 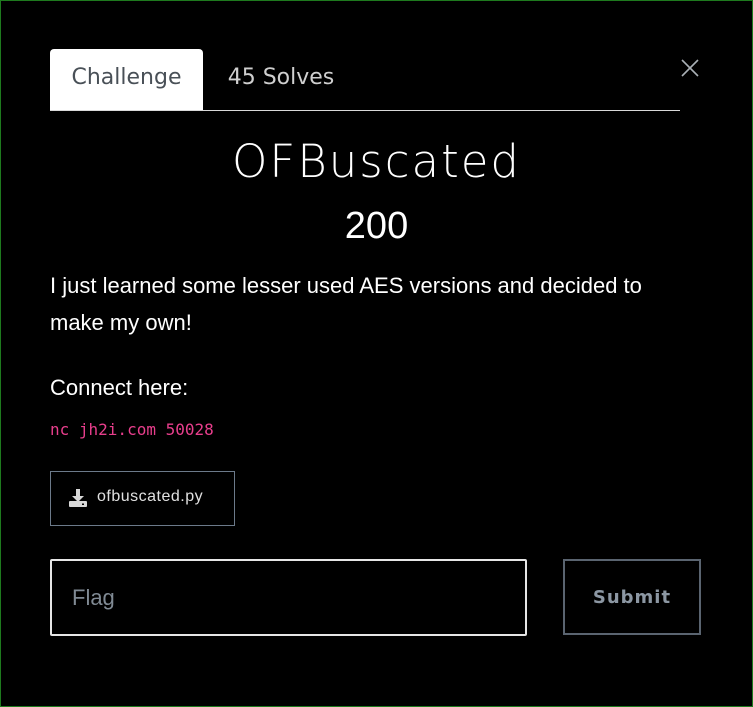 What do you see at coordinates (281, 79) in the screenshot?
I see `tab-solves: 45 Solves` at bounding box center [281, 79].